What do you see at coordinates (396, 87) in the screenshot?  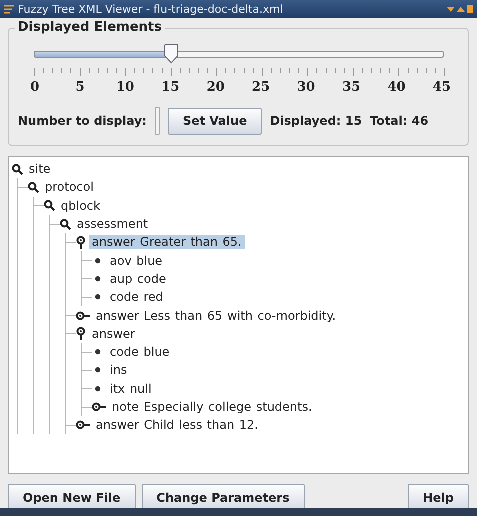 I see `slider-tick-label: 40` at bounding box center [396, 87].